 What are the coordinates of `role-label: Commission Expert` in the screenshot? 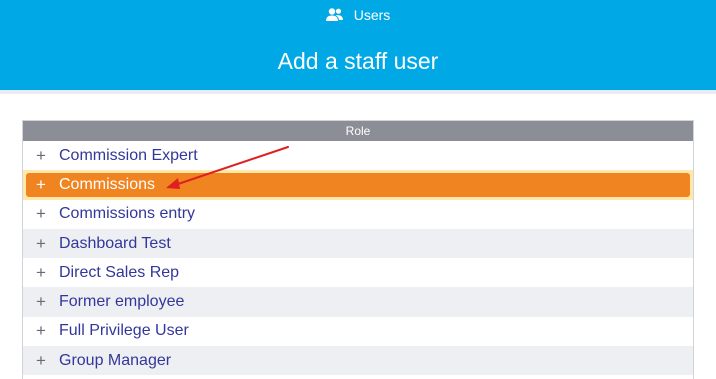 It's located at (128, 155).